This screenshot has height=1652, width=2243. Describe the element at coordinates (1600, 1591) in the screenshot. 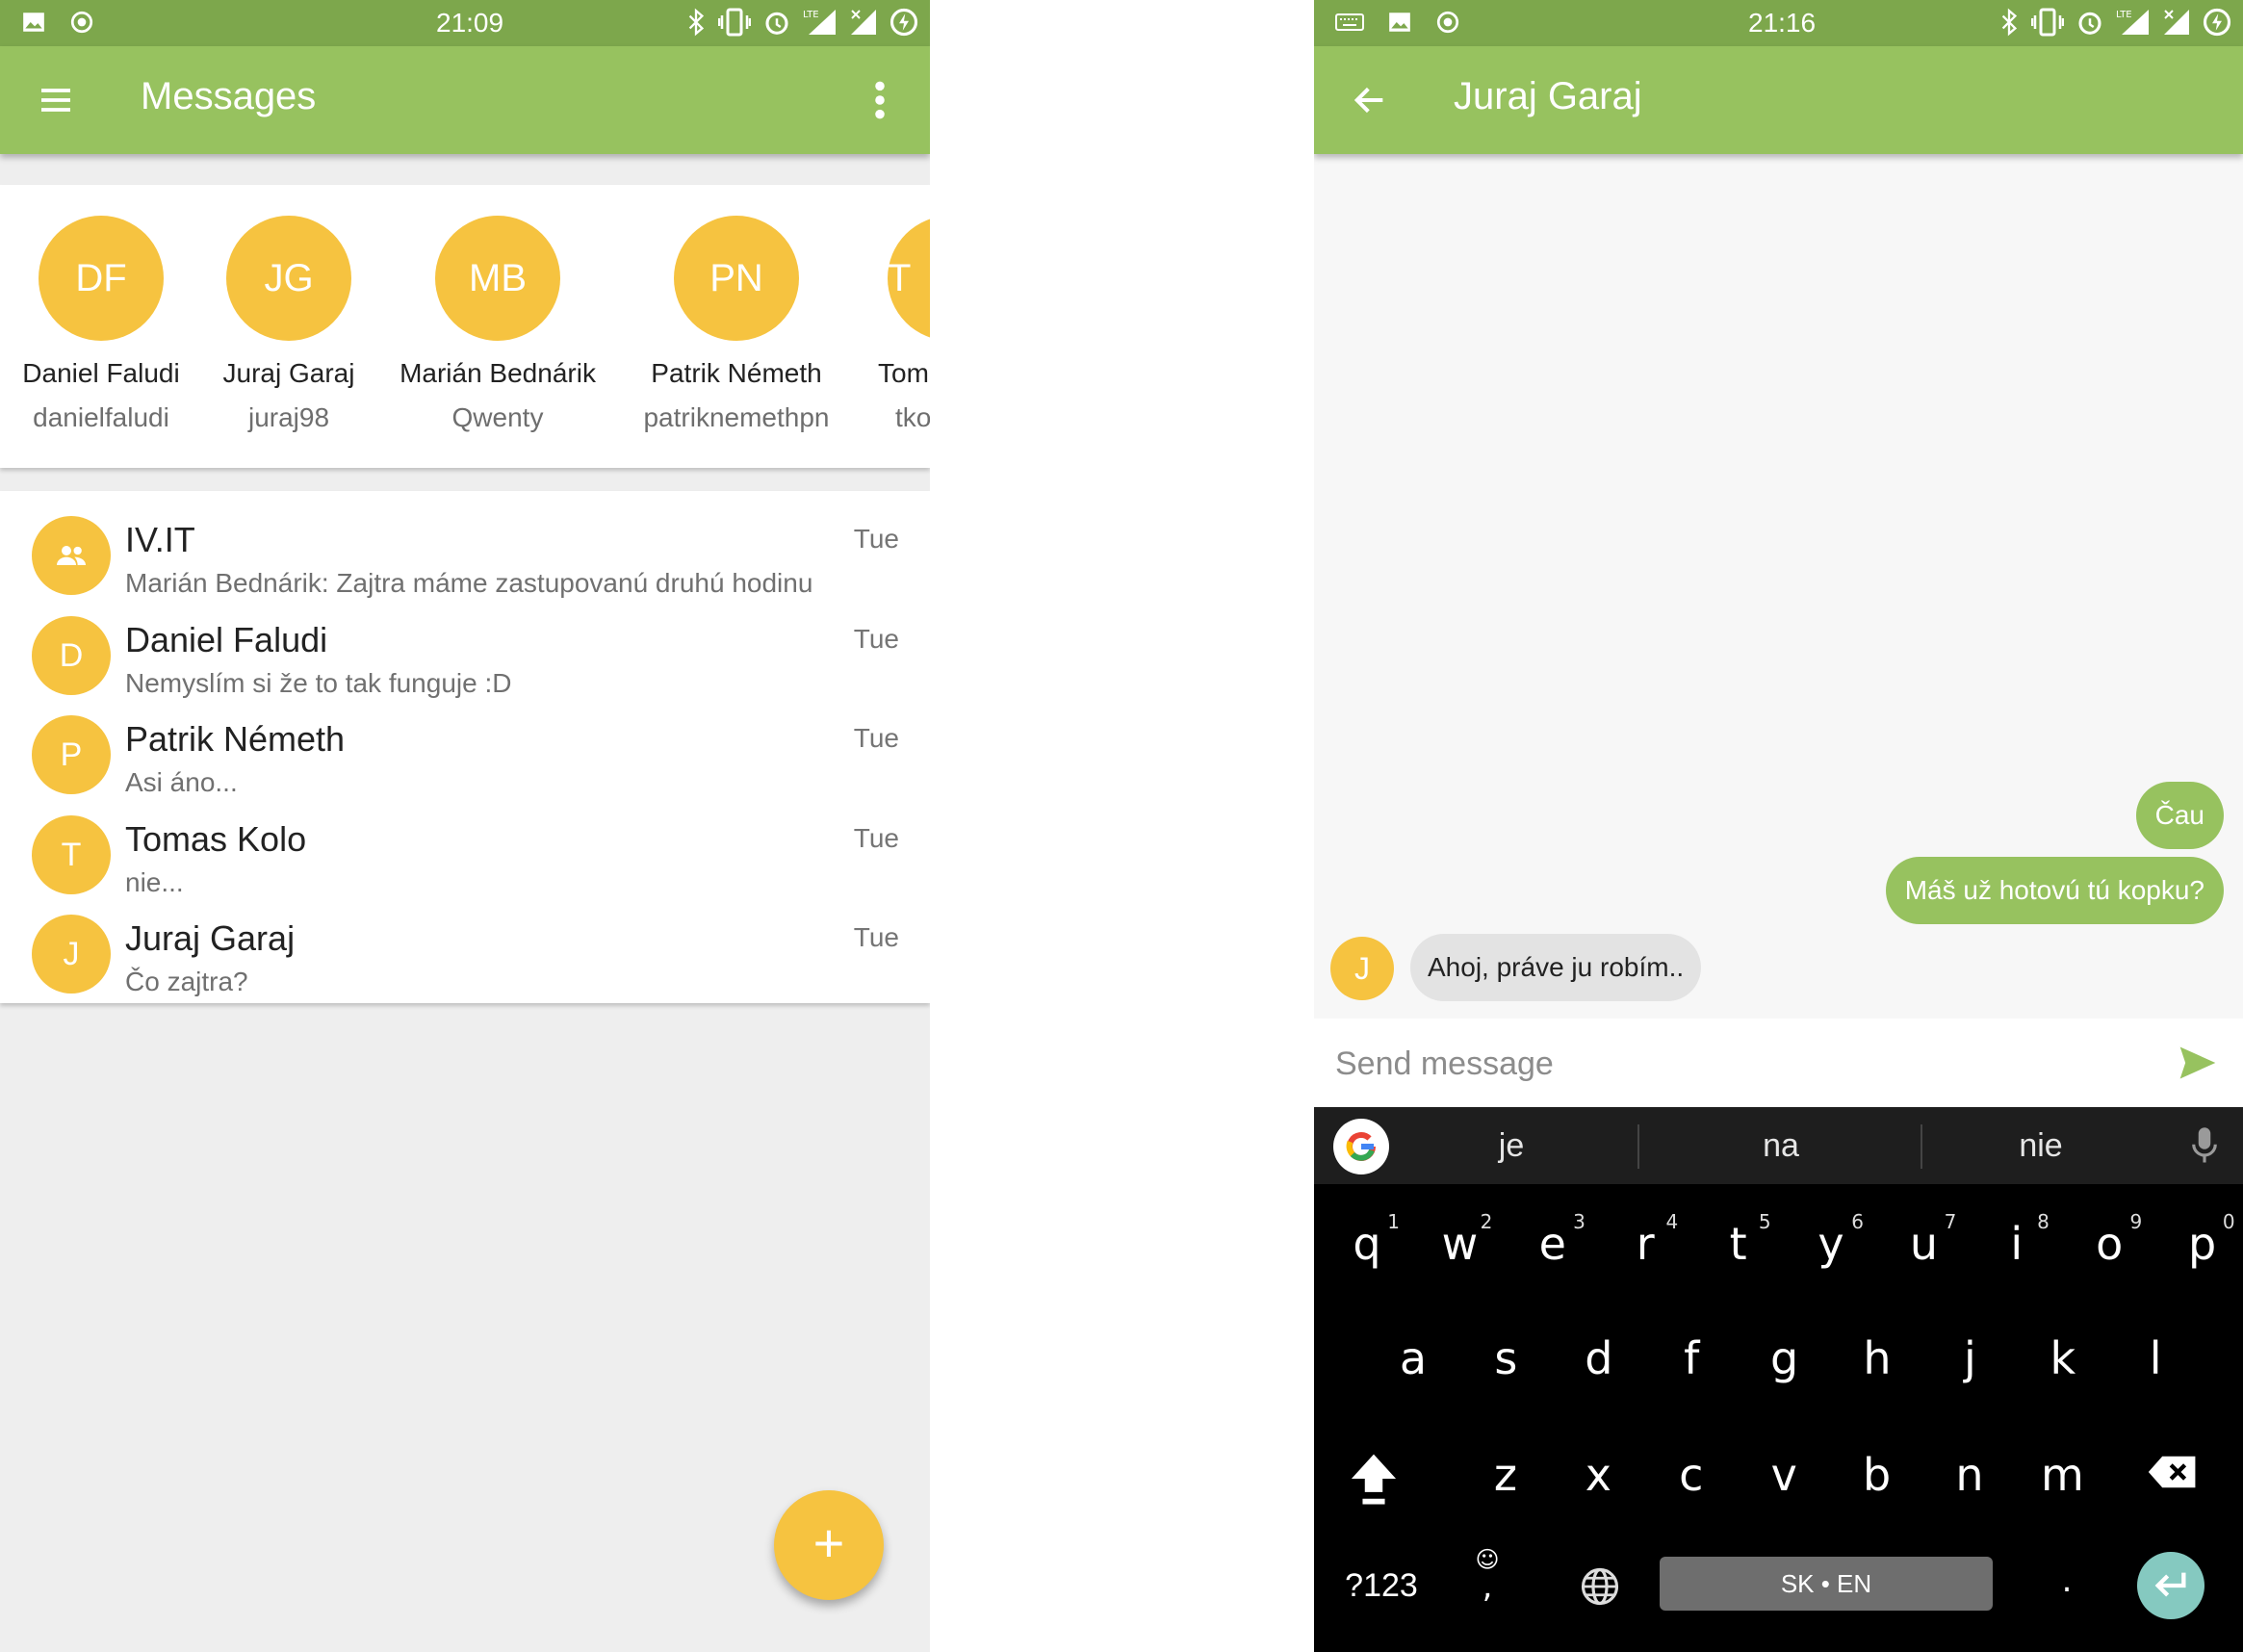

I see `language-key` at that location.